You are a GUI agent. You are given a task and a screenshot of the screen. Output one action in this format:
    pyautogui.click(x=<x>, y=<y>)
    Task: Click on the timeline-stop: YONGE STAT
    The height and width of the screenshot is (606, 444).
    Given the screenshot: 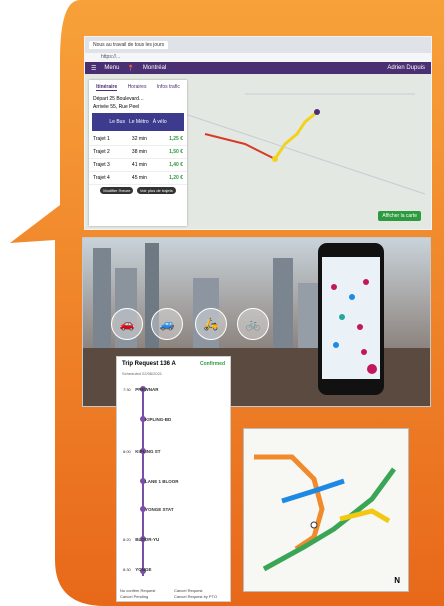 What is the action you would take?
    pyautogui.click(x=159, y=509)
    